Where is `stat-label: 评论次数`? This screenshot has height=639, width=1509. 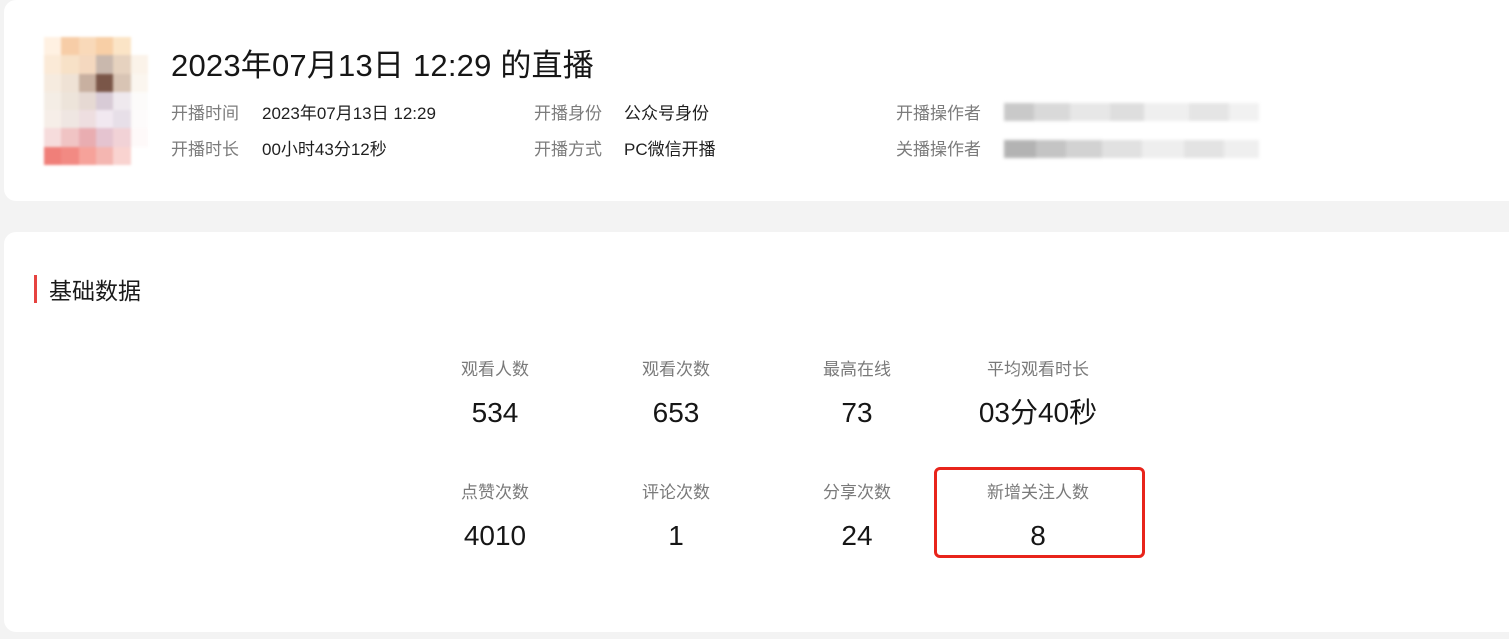 stat-label: 评论次数 is located at coordinates (676, 492).